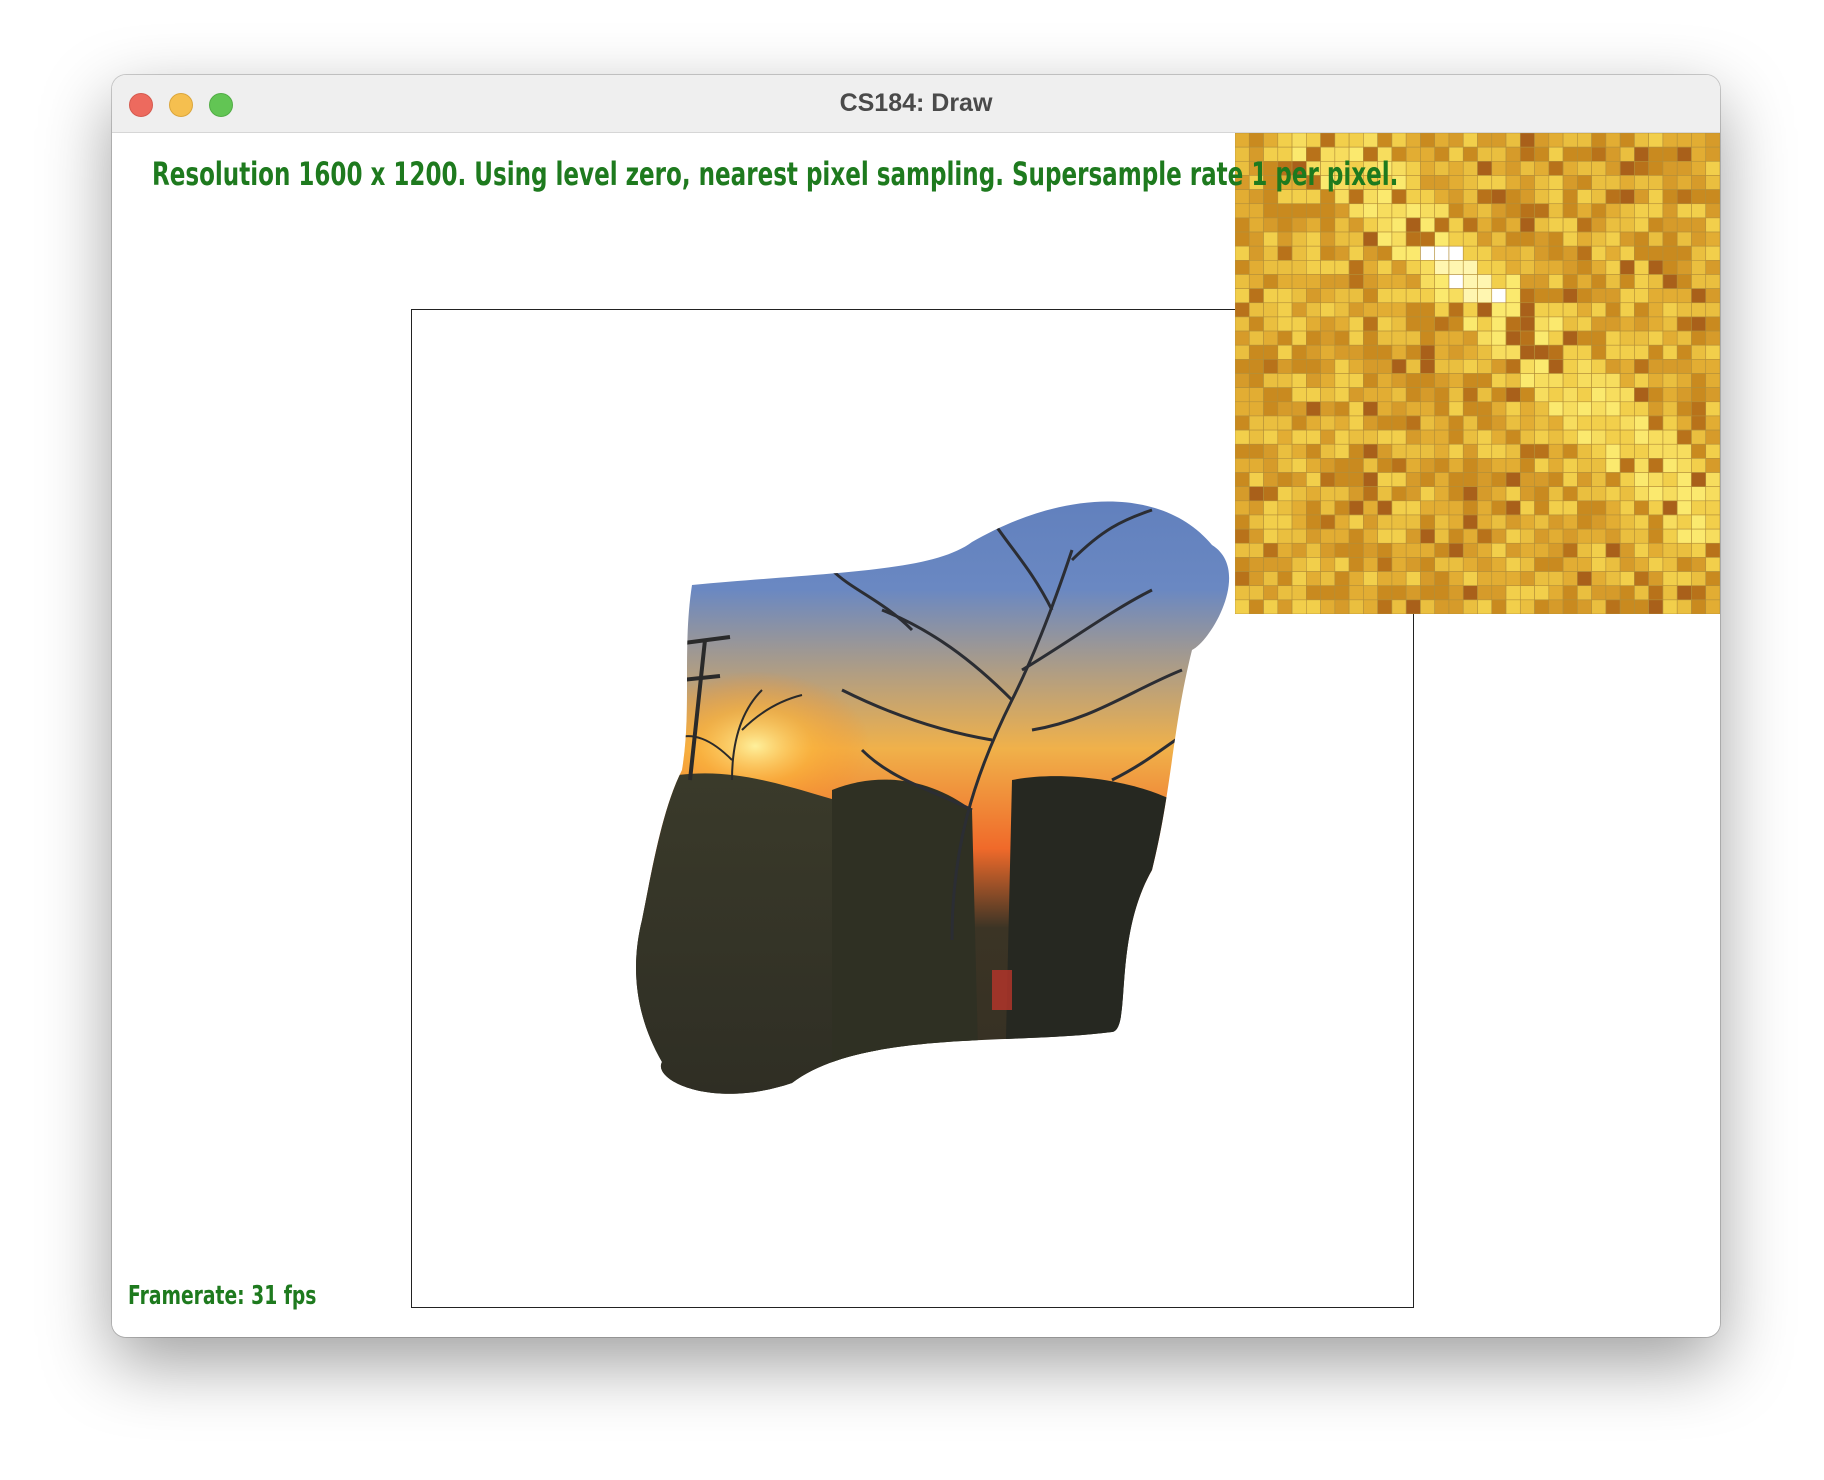 Image resolution: width=1824 pixels, height=1480 pixels. What do you see at coordinates (916, 104) in the screenshot?
I see `title-bar: CS184: Draw` at bounding box center [916, 104].